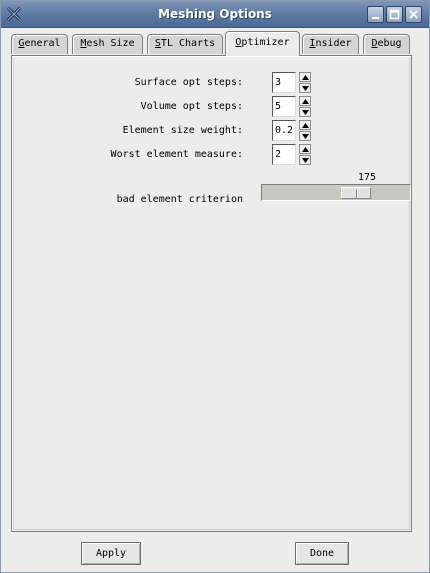 This screenshot has height=573, width=430. I want to click on bad-element-criterion-value: 175, so click(367, 177).